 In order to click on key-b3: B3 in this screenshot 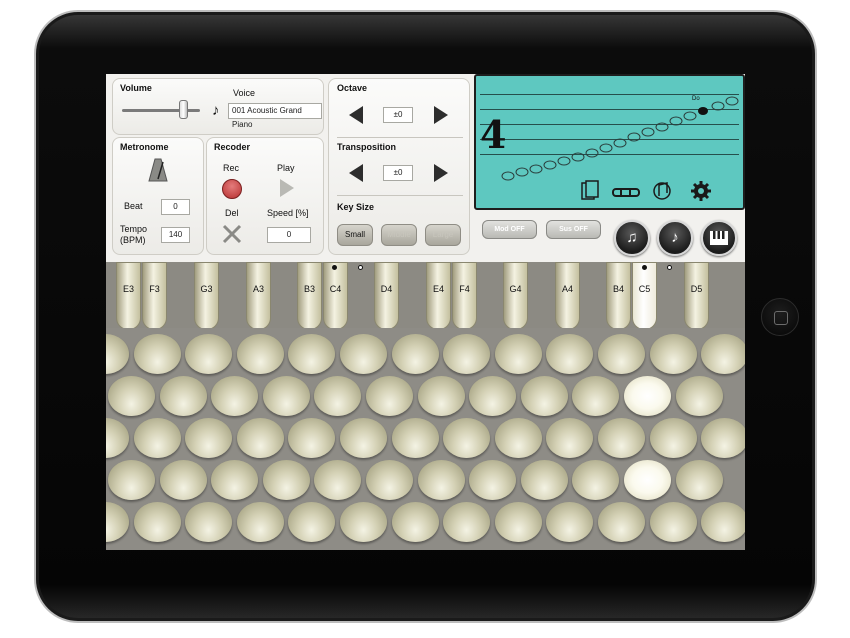, I will do `click(309, 296)`.